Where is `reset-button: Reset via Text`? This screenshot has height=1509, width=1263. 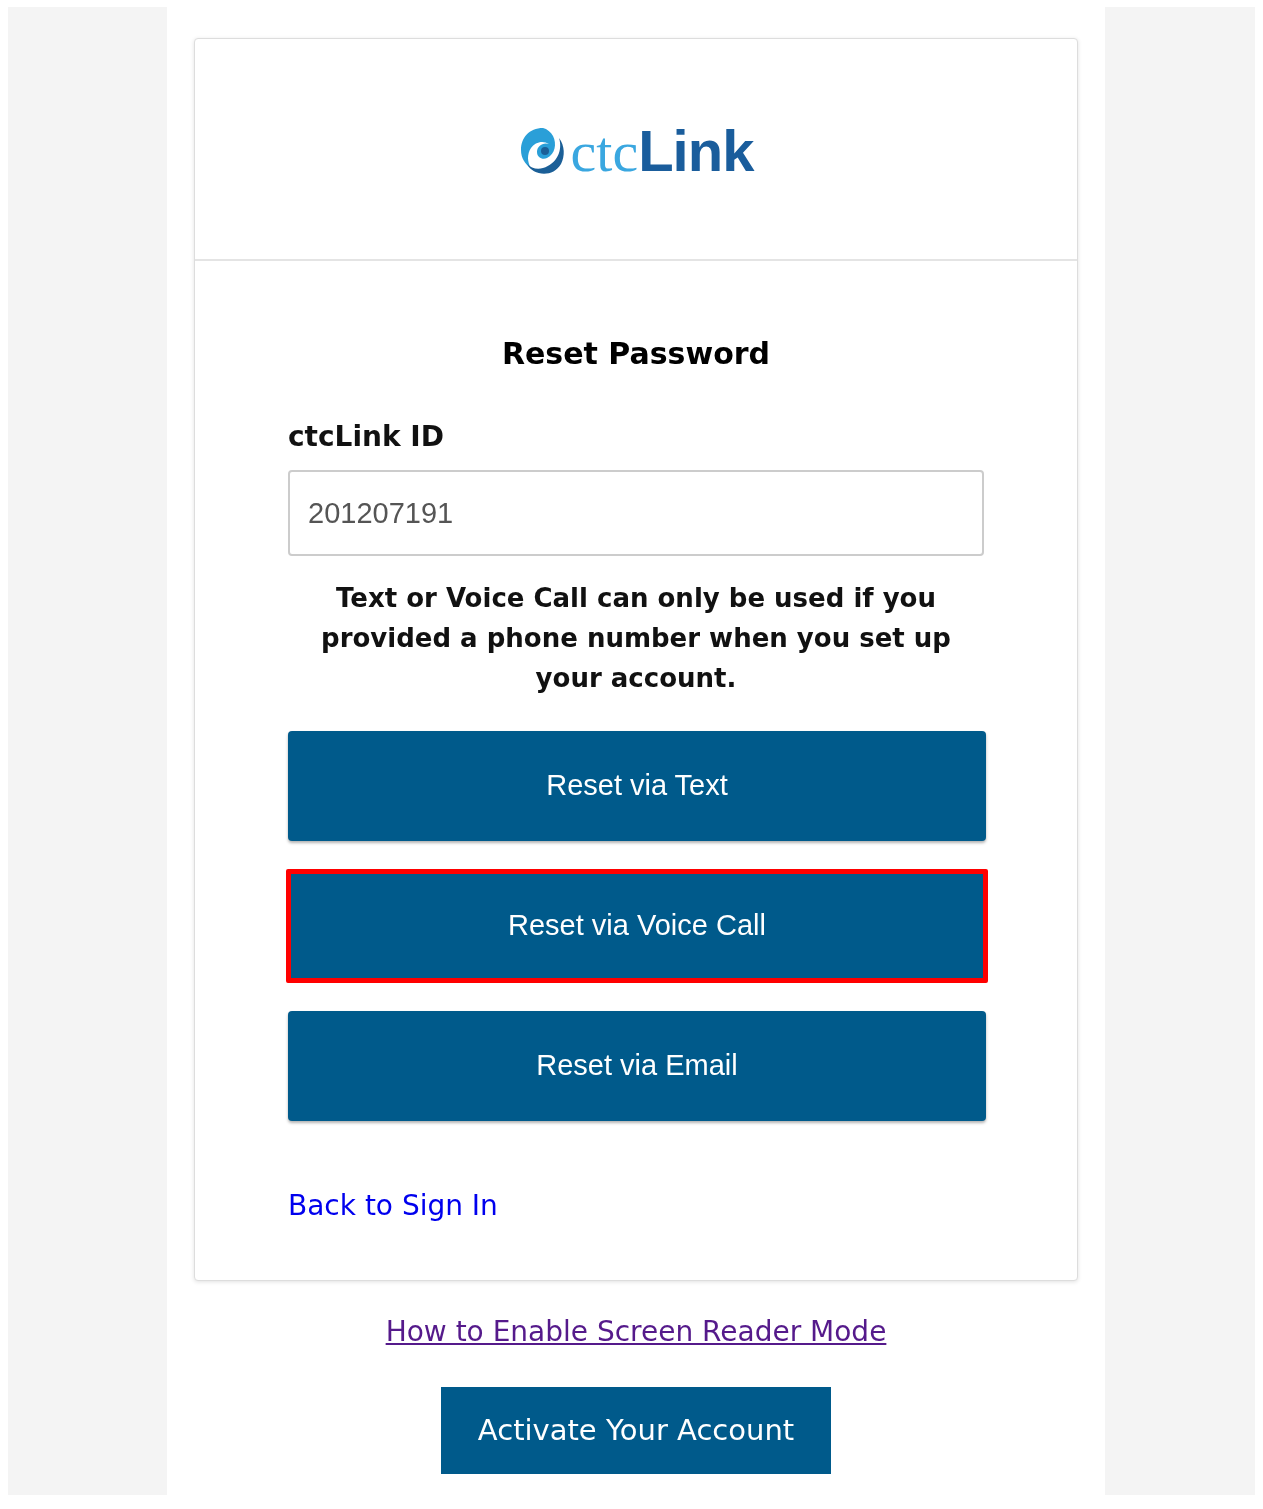 reset-button: Reset via Text is located at coordinates (637, 786).